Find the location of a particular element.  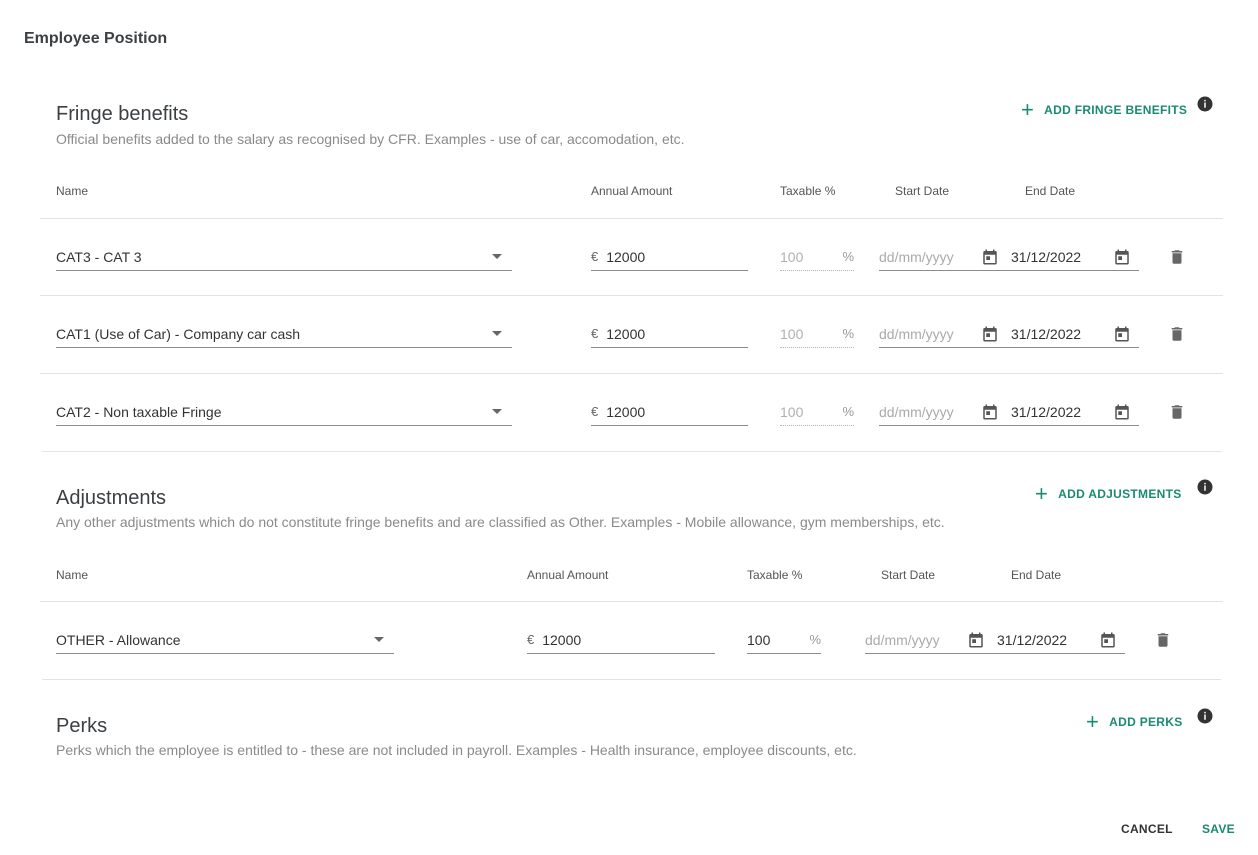

adjustment-name-select: OTHER - Allowance is located at coordinates (225, 640).